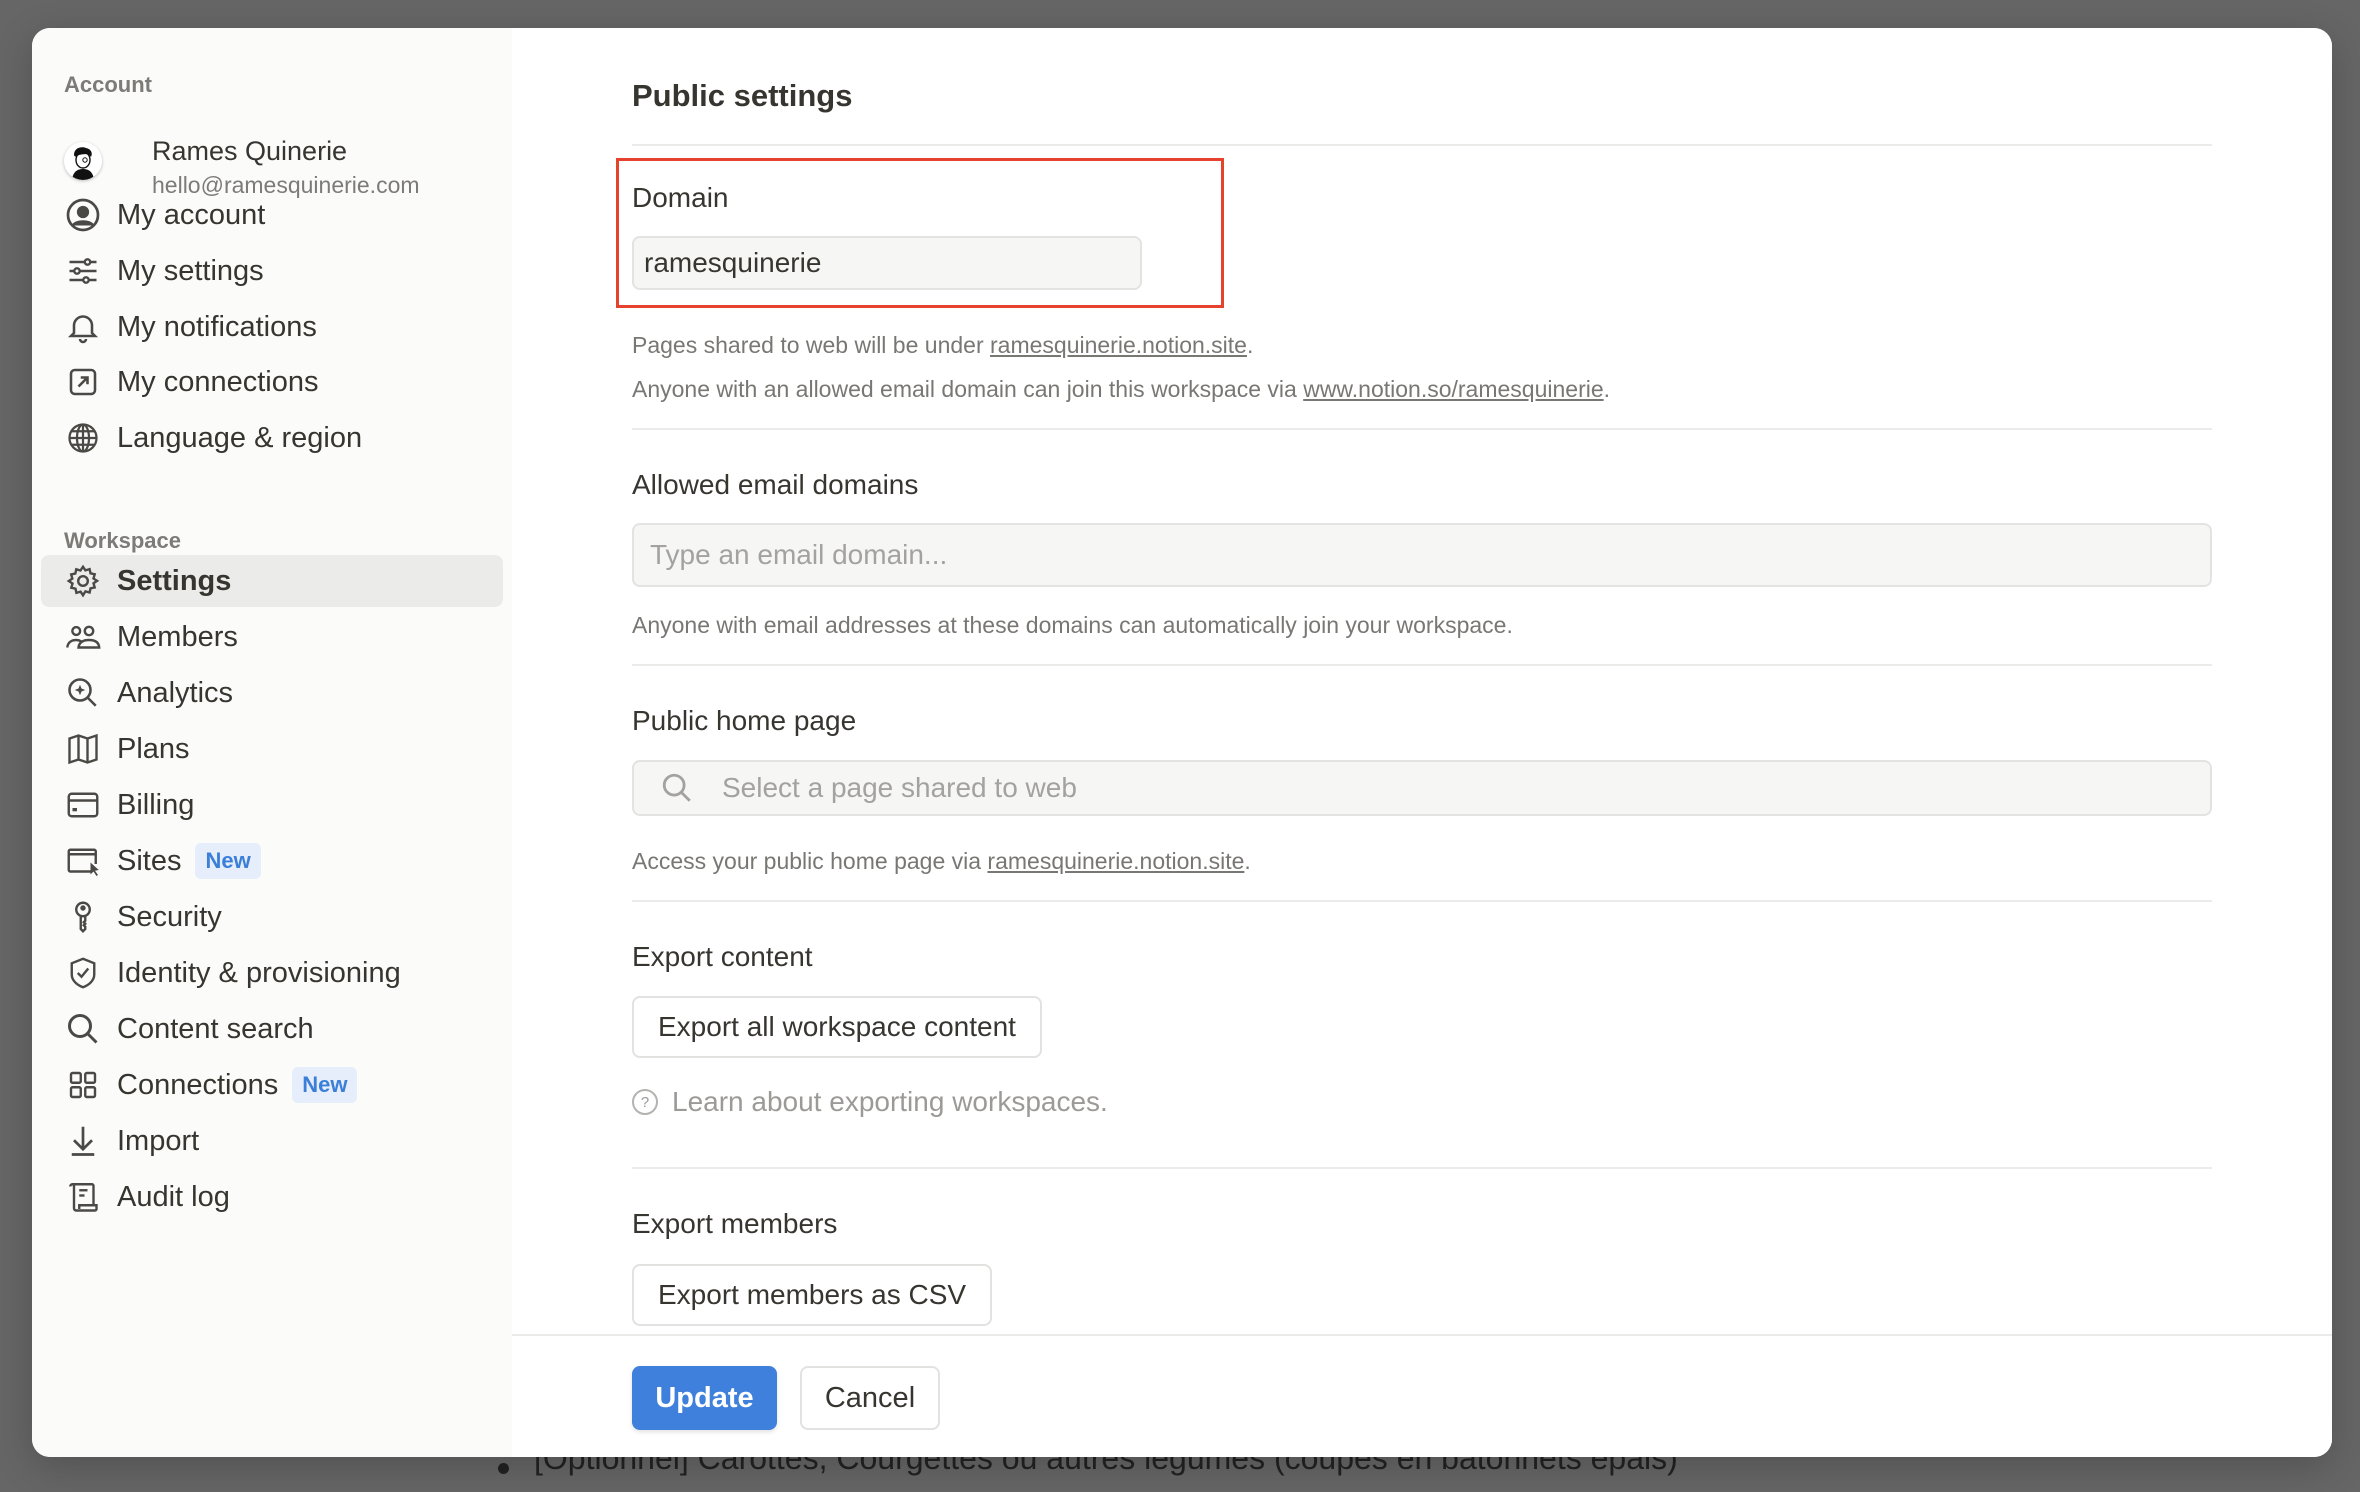  I want to click on sidebar-item-label: Settings, so click(174, 580).